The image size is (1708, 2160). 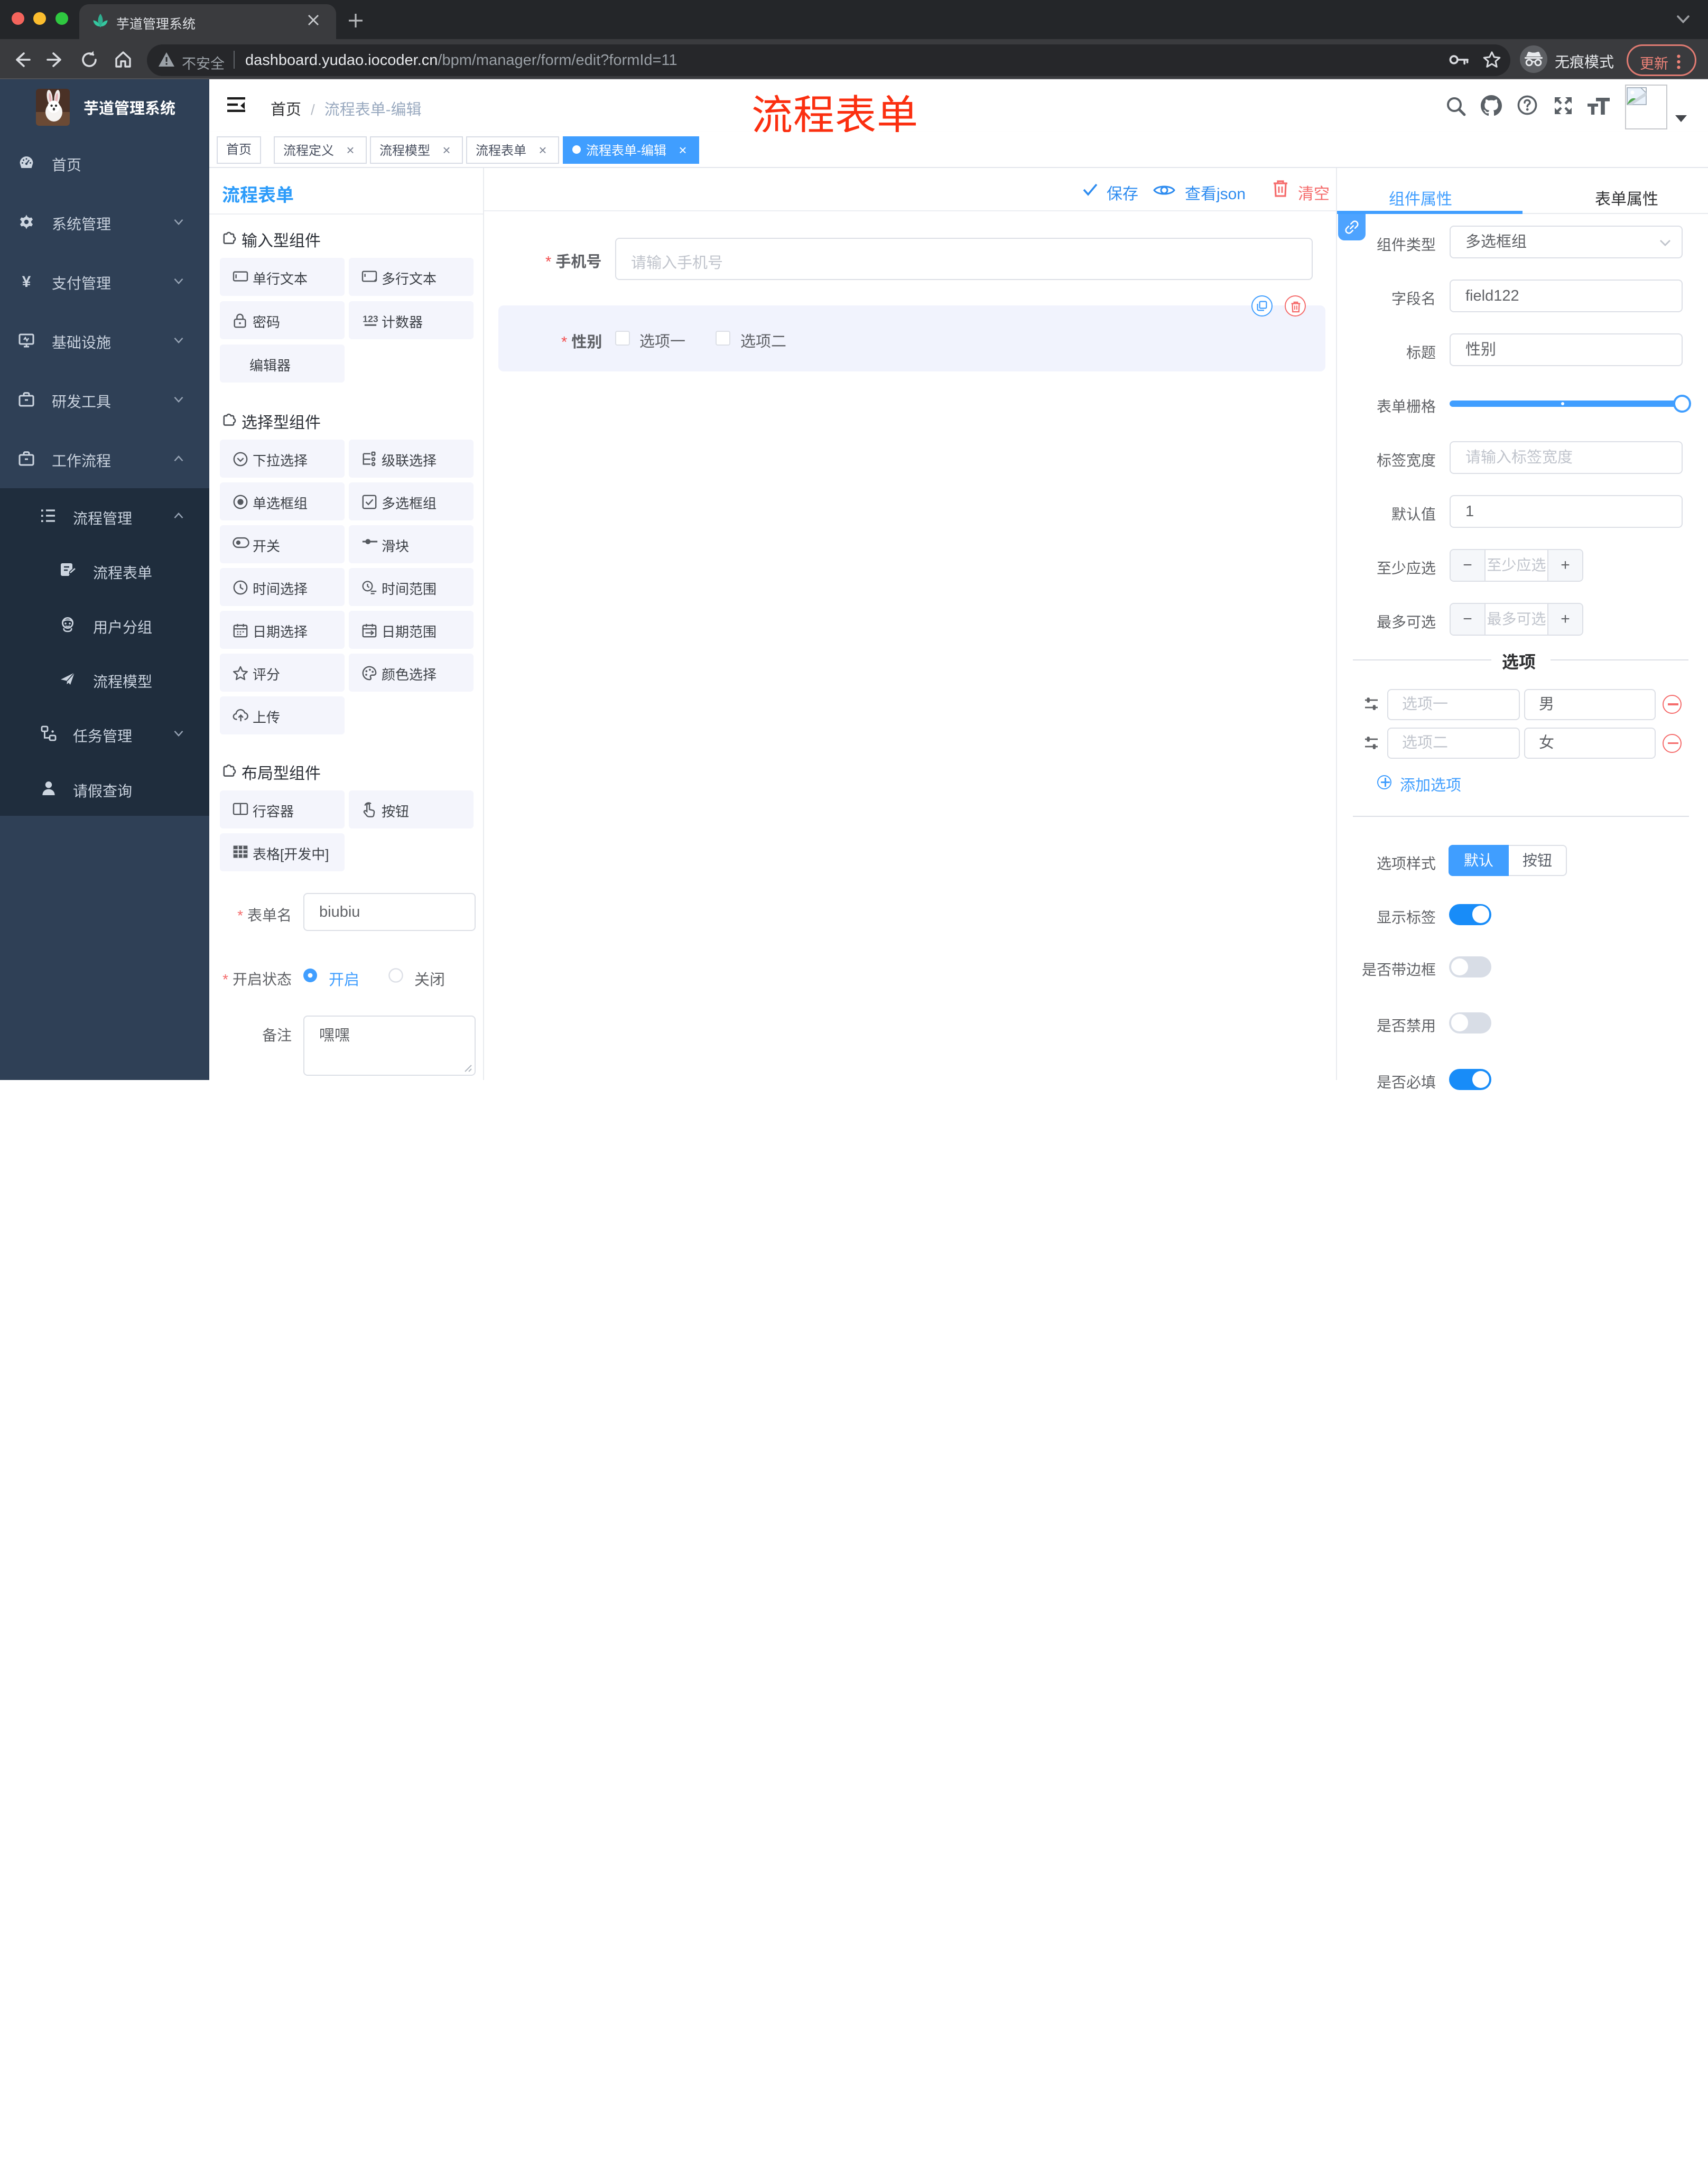 What do you see at coordinates (371, 319) in the screenshot?
I see `svg-text: 123` at bounding box center [371, 319].